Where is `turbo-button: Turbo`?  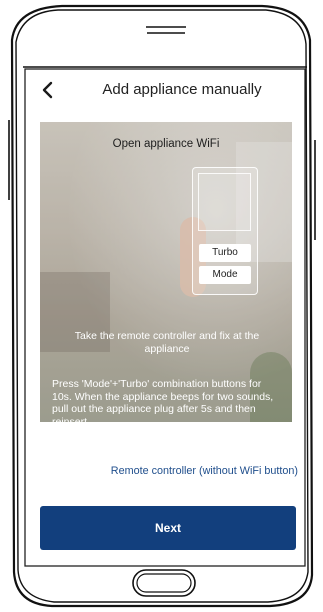 turbo-button: Turbo is located at coordinates (225, 253).